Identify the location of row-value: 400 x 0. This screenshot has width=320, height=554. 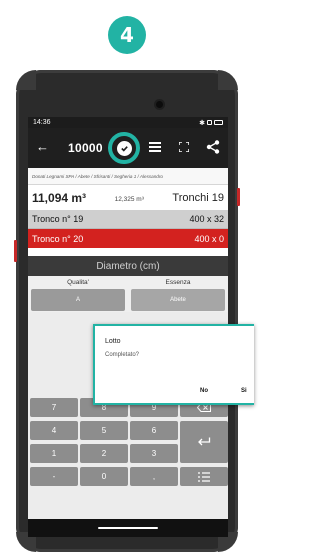
(209, 238).